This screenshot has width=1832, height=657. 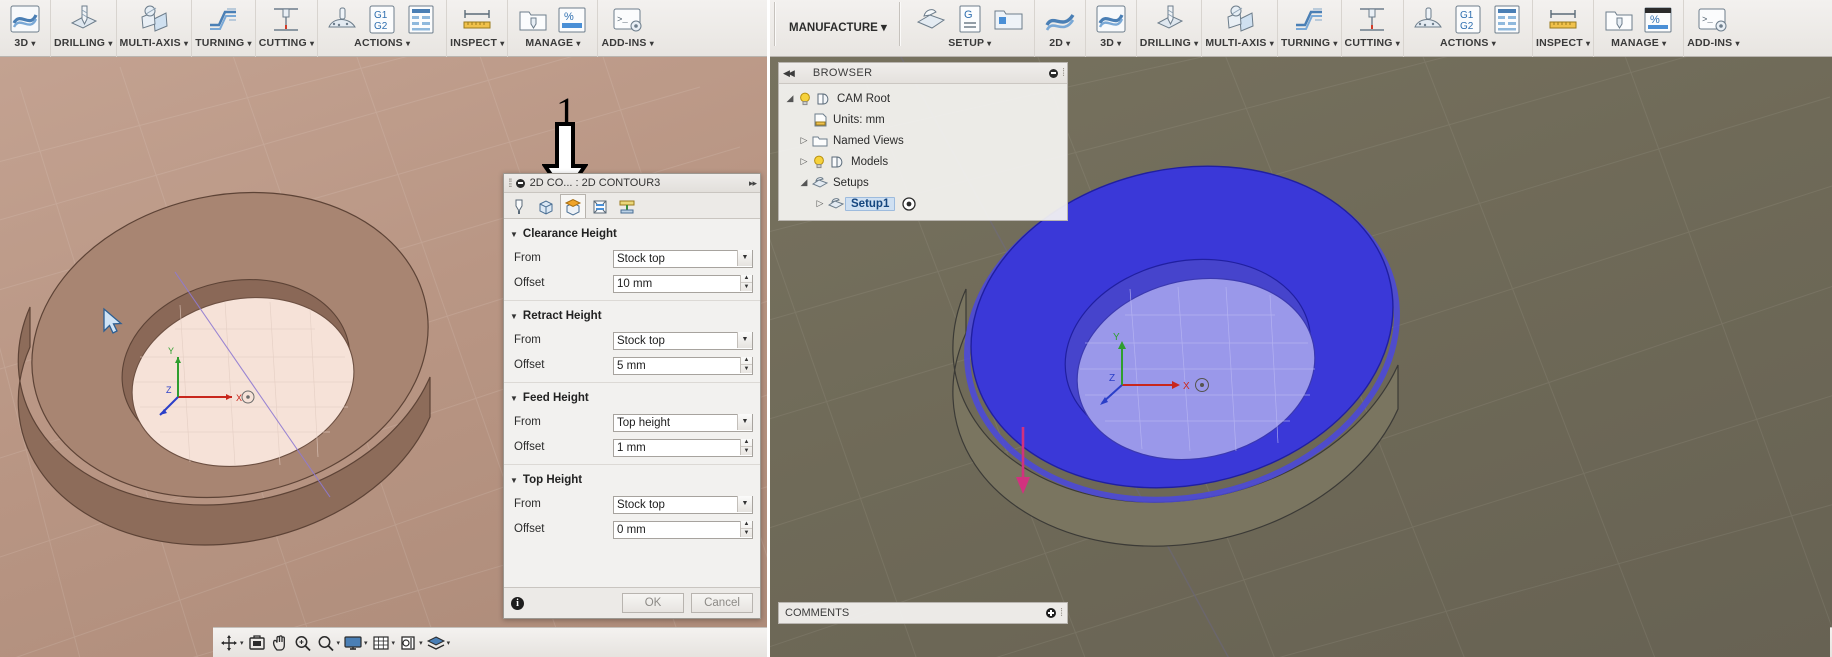 What do you see at coordinates (923, 613) in the screenshot?
I see `comments-panel: COMMENTS ⁞` at bounding box center [923, 613].